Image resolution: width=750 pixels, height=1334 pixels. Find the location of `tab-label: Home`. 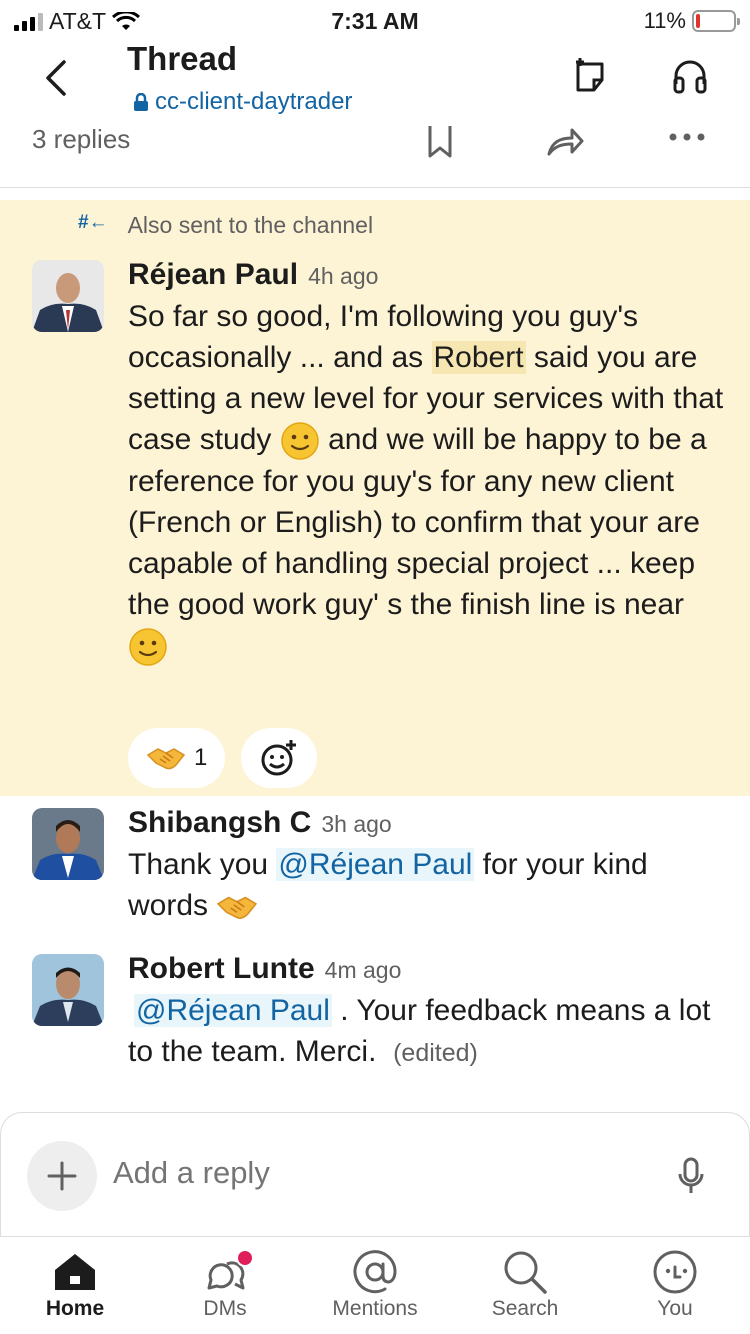

tab-label: Home is located at coordinates (75, 1308).